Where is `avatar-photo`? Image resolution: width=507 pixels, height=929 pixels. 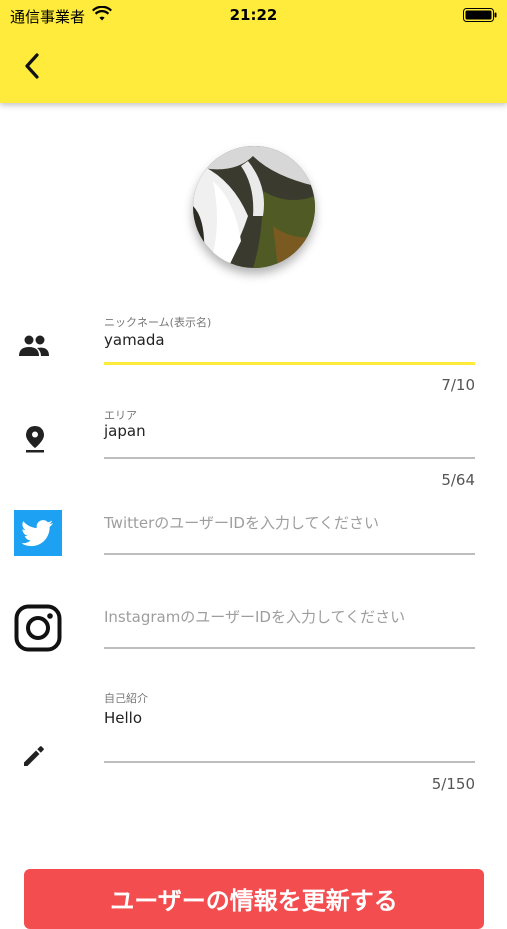 avatar-photo is located at coordinates (254, 207).